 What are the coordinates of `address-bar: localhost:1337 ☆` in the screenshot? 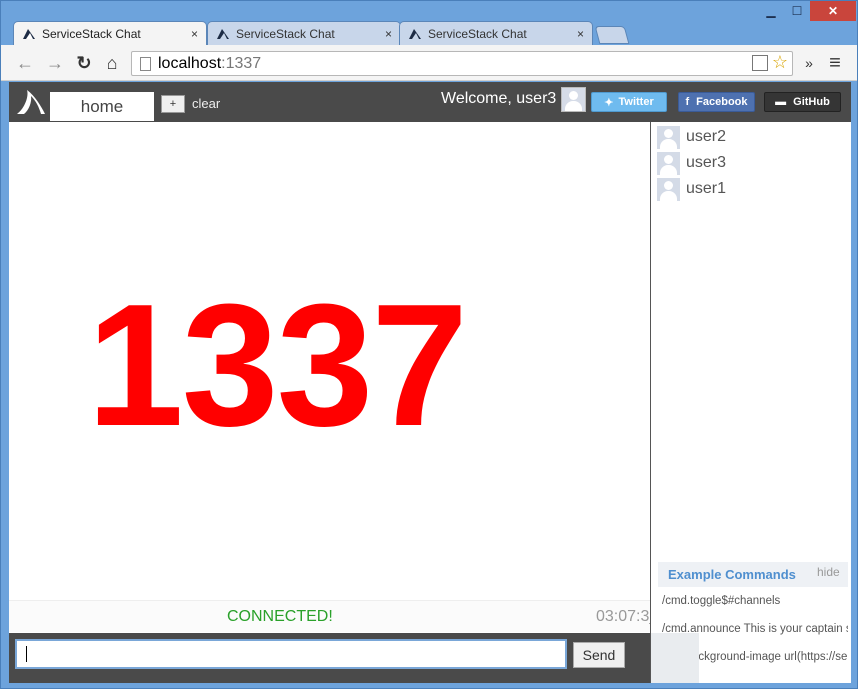 It's located at (462, 63).